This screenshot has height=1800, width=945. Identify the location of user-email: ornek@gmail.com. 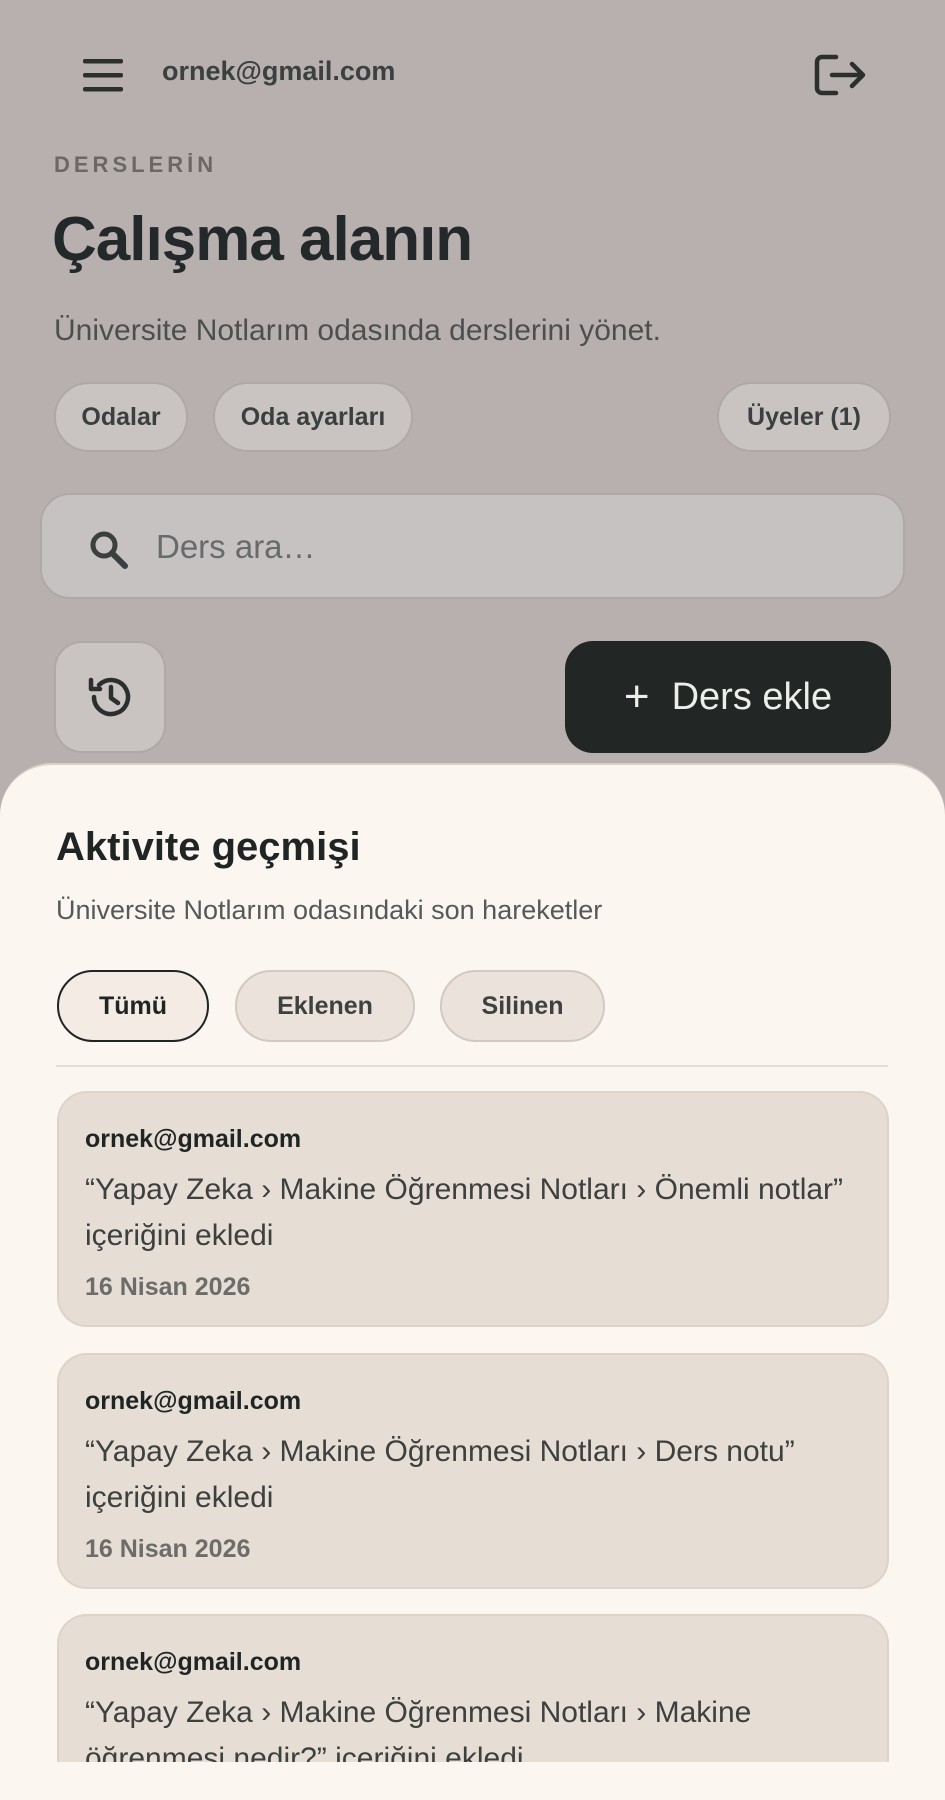
(279, 71).